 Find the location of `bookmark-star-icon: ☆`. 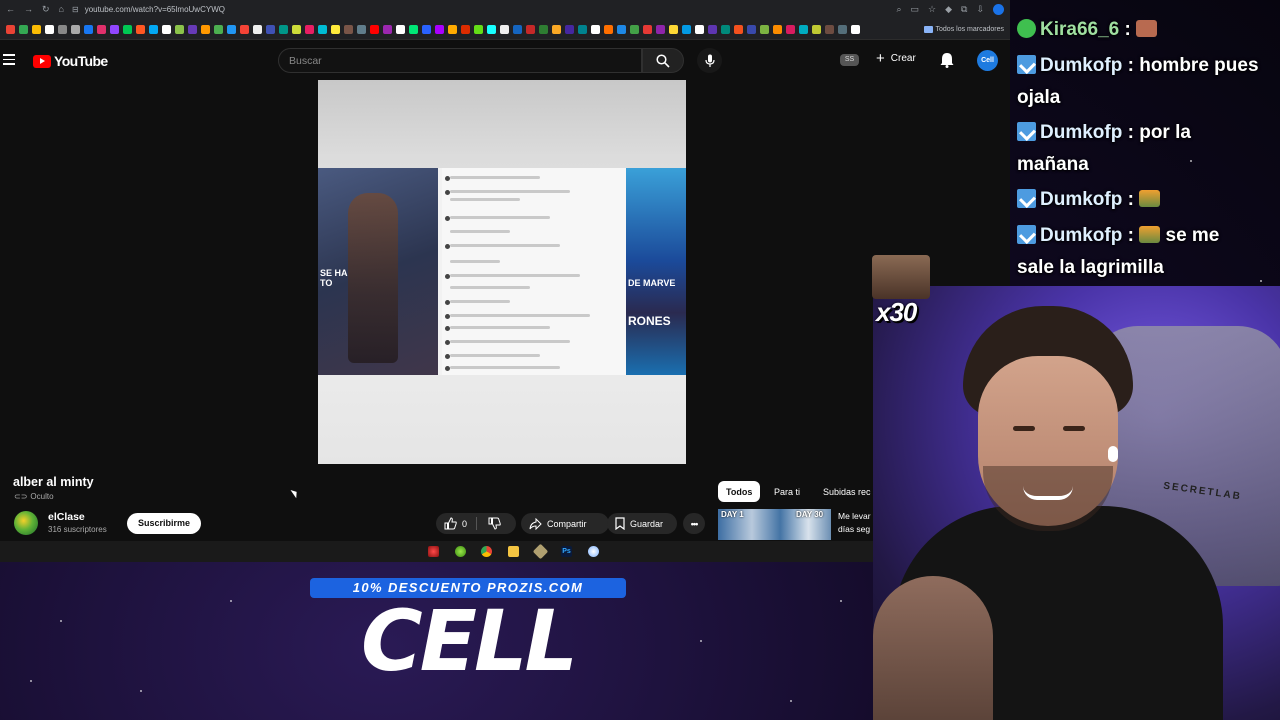

bookmark-star-icon: ☆ is located at coordinates (932, 9).